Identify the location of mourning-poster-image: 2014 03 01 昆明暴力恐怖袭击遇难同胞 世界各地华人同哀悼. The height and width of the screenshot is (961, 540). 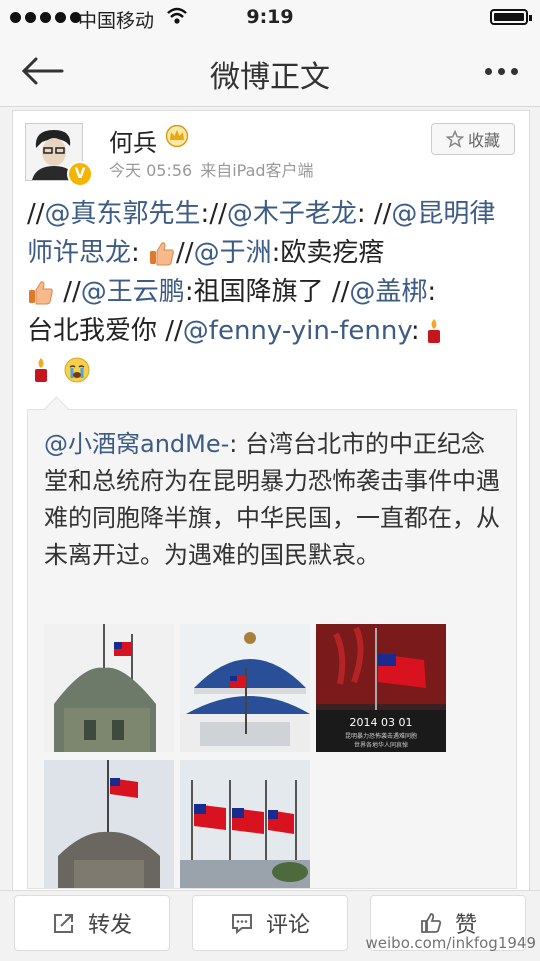
(381, 688).